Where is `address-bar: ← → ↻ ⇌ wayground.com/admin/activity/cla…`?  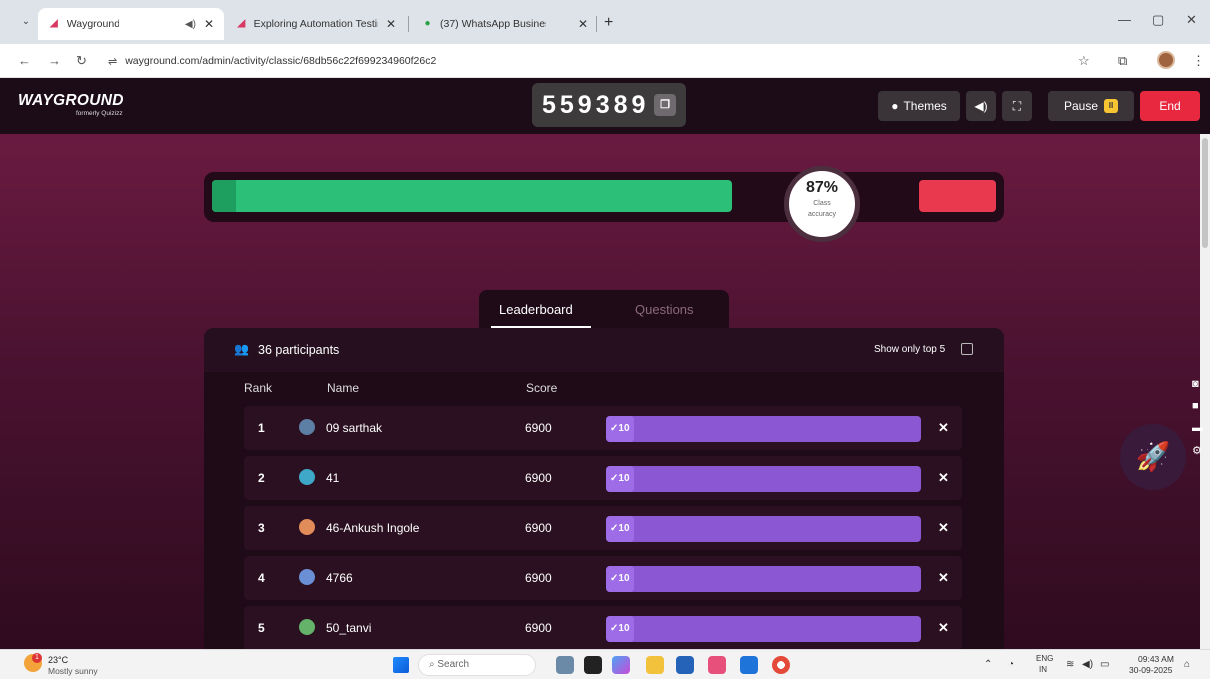 address-bar: ← → ↻ ⇌ wayground.com/admin/activity/cla… is located at coordinates (605, 61).